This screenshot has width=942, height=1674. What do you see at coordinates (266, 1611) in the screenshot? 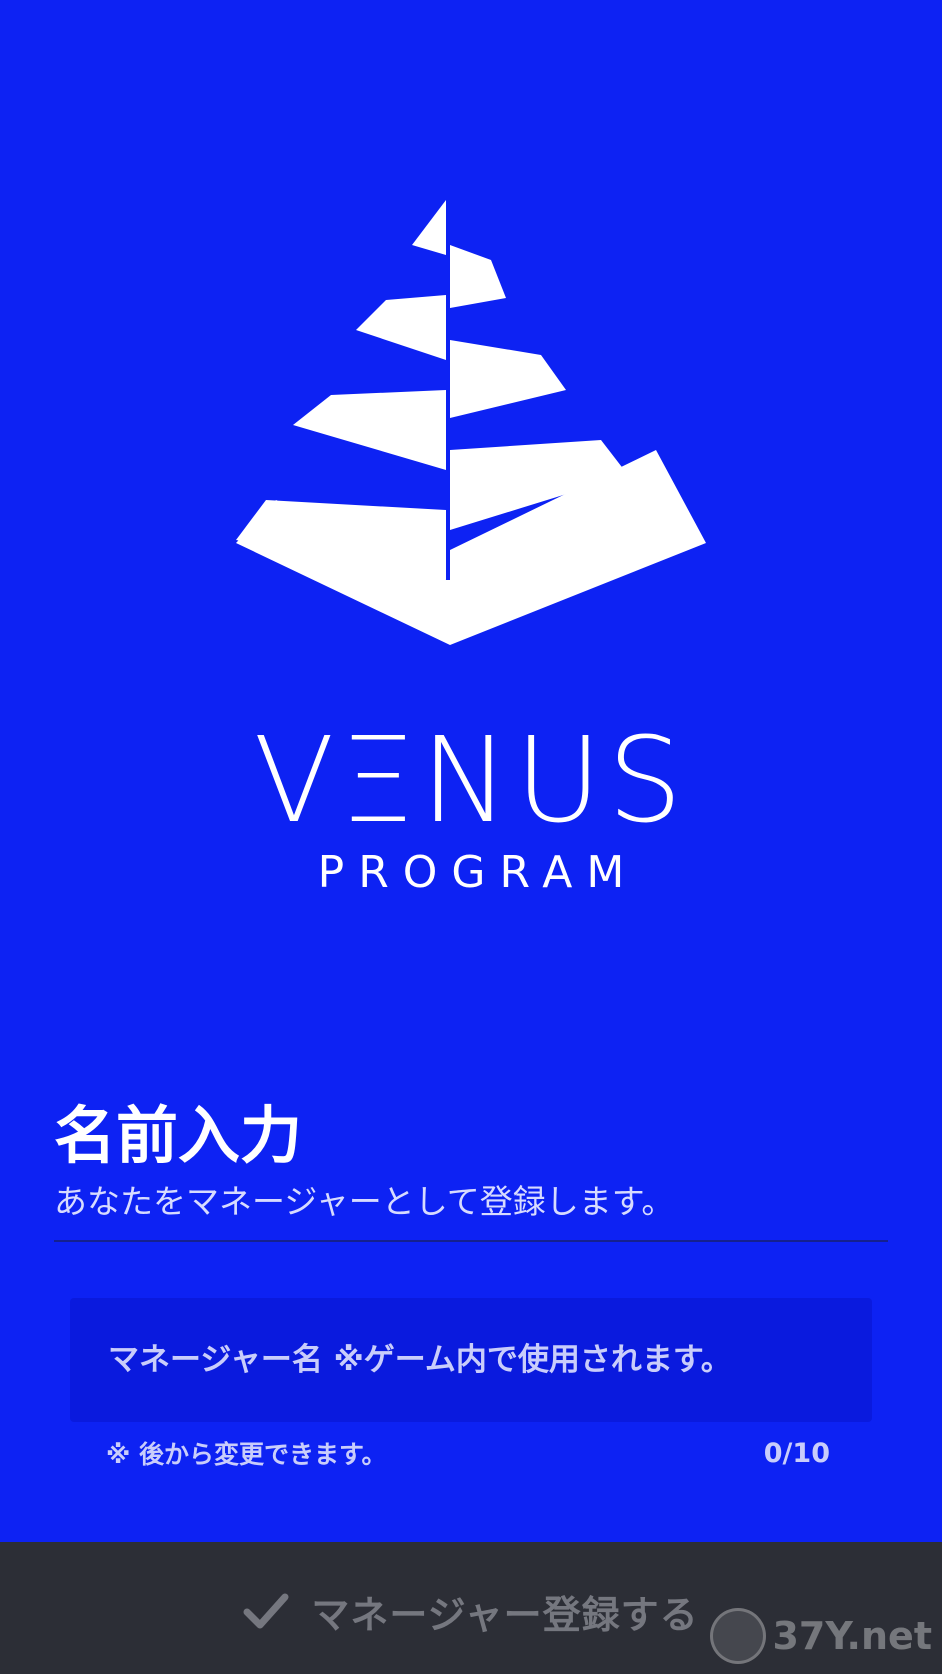
I see `check-icon` at bounding box center [266, 1611].